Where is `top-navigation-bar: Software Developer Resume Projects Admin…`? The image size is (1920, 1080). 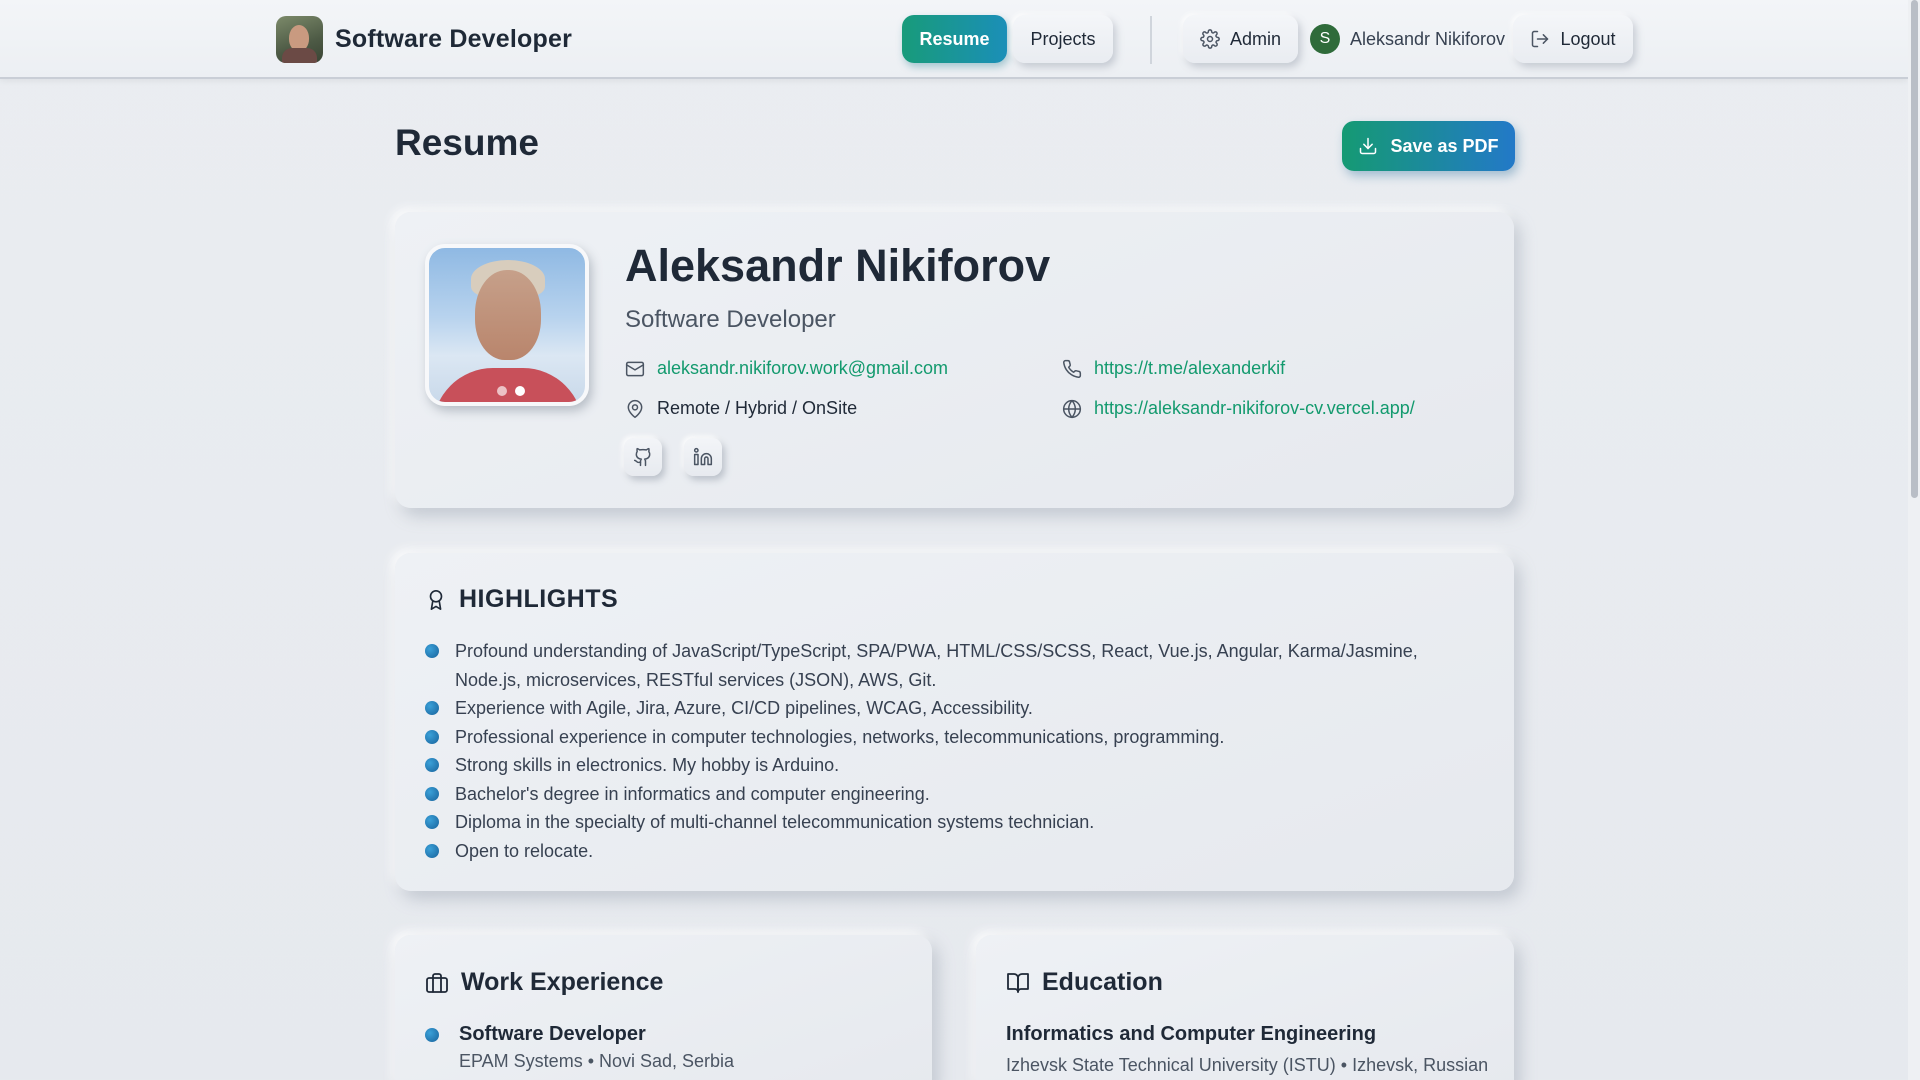
top-navigation-bar: Software Developer Resume Projects Admin… is located at coordinates (954, 39).